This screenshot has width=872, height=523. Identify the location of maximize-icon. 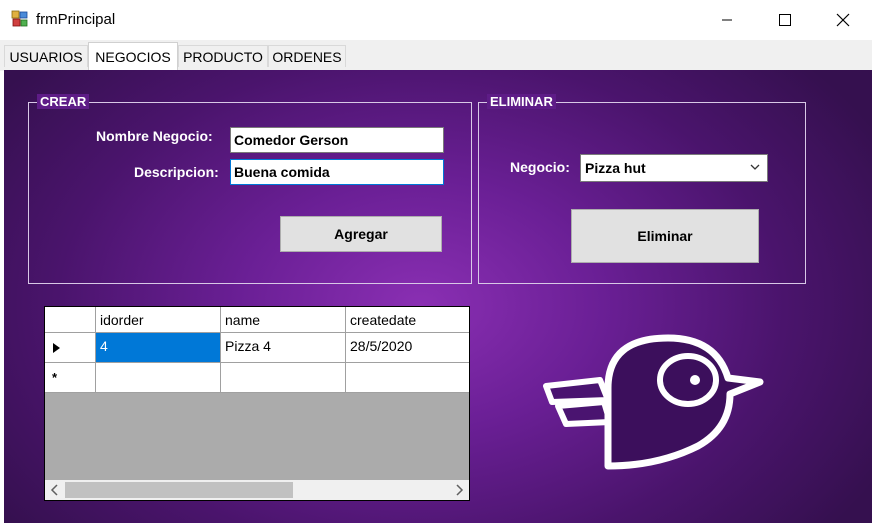
(785, 20).